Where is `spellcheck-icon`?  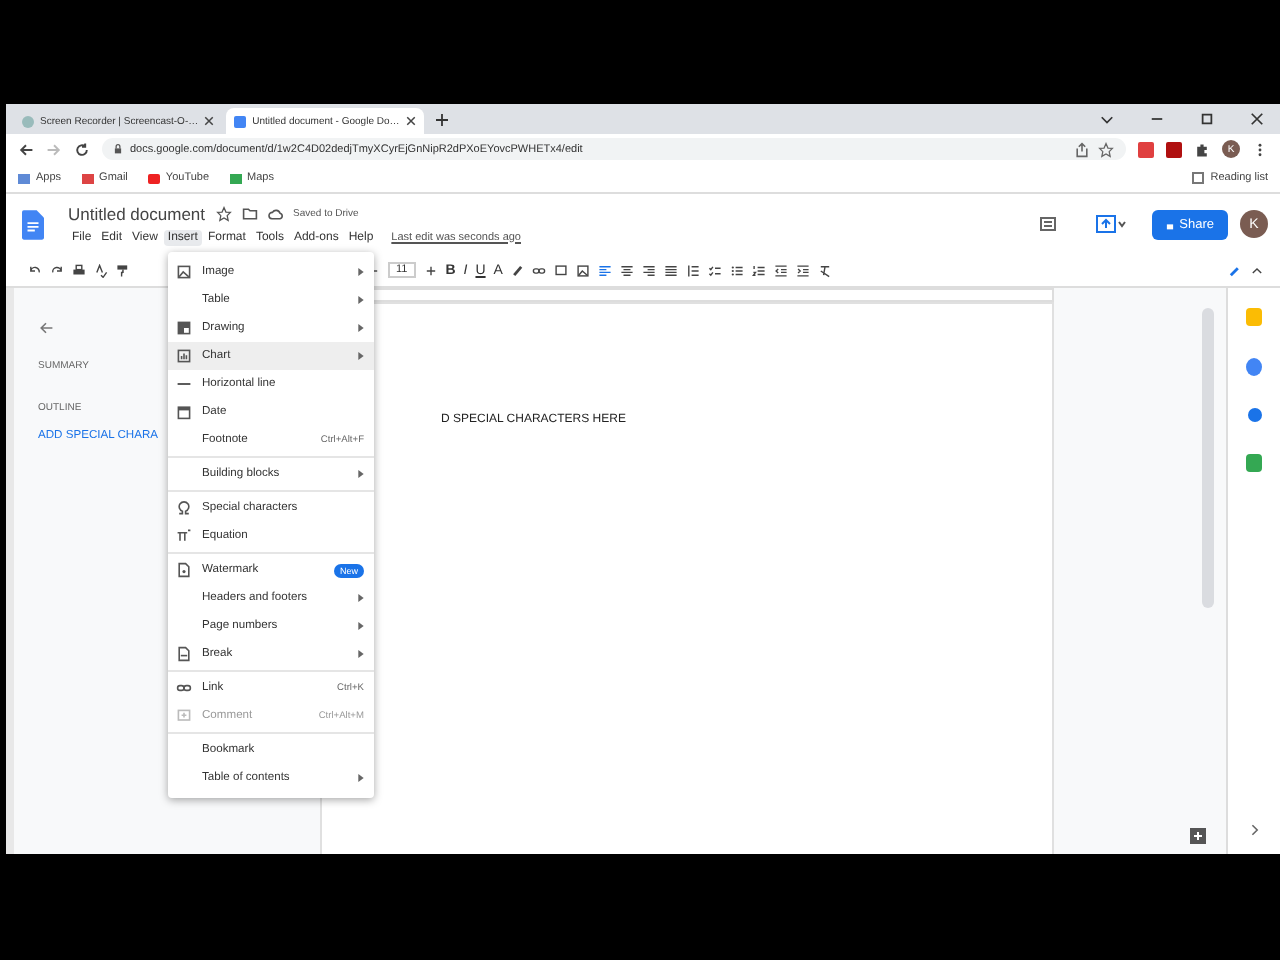
spellcheck-icon is located at coordinates (101, 270).